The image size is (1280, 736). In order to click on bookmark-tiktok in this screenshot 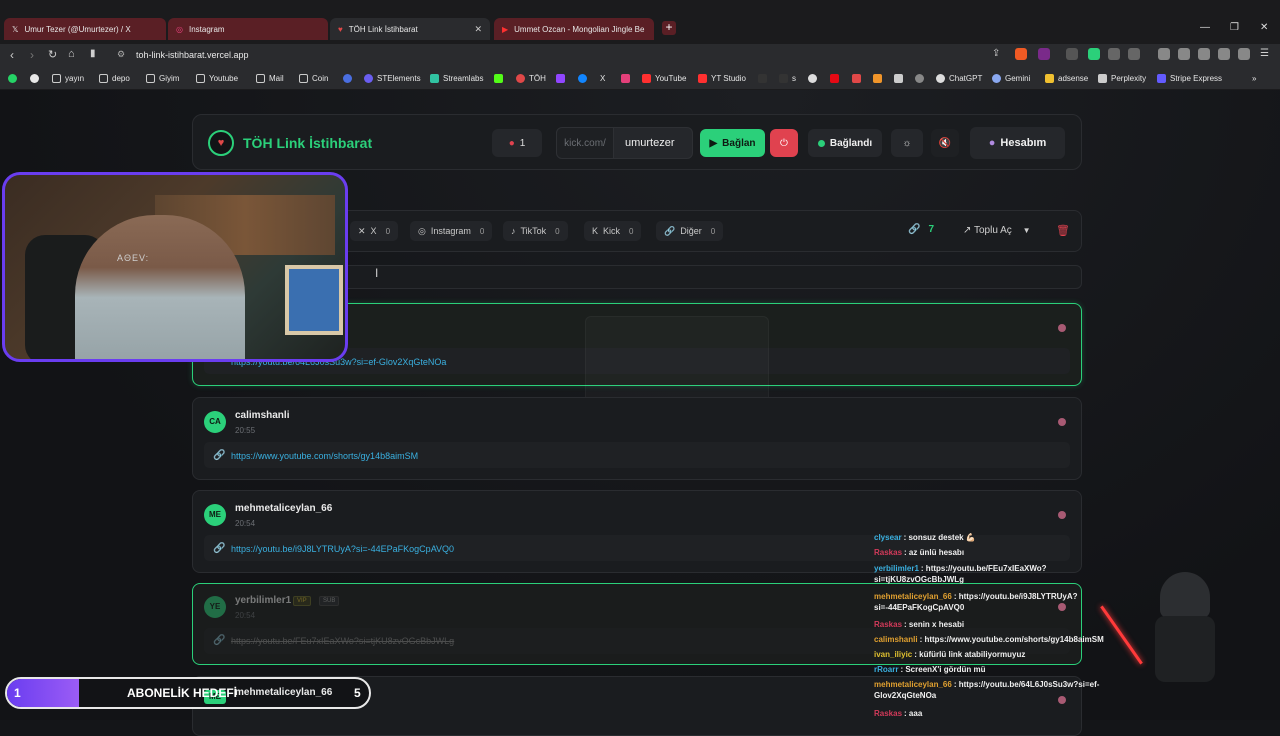, I will do `click(762, 78)`.